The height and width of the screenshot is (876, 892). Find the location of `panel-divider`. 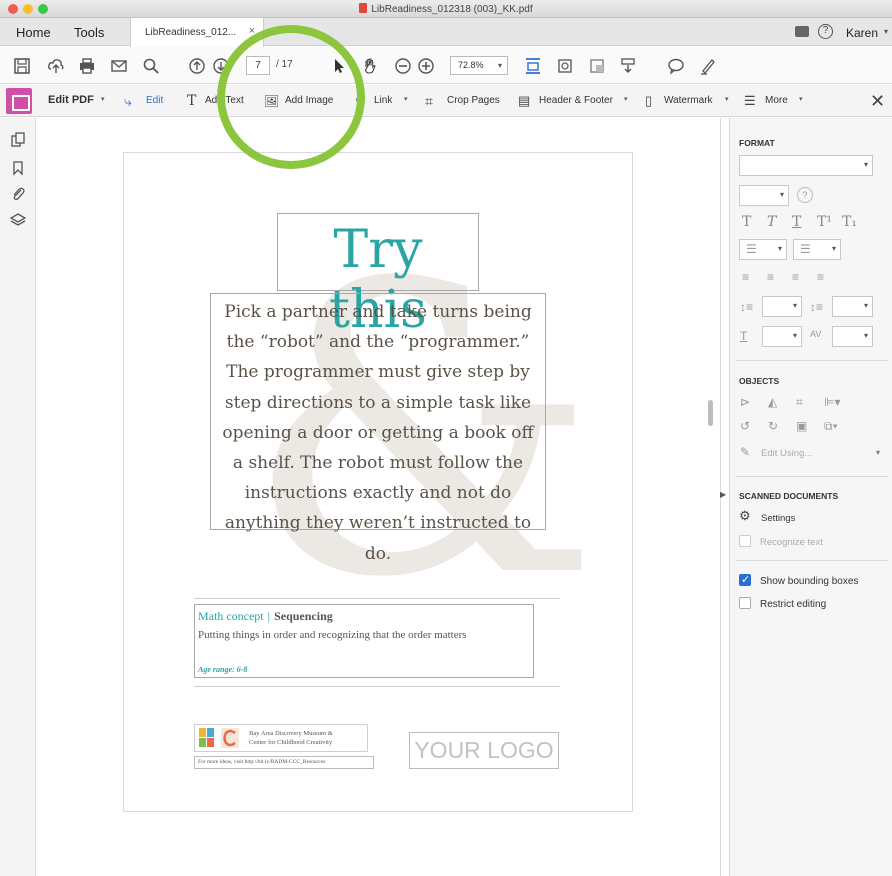

panel-divider is located at coordinates (812, 360).